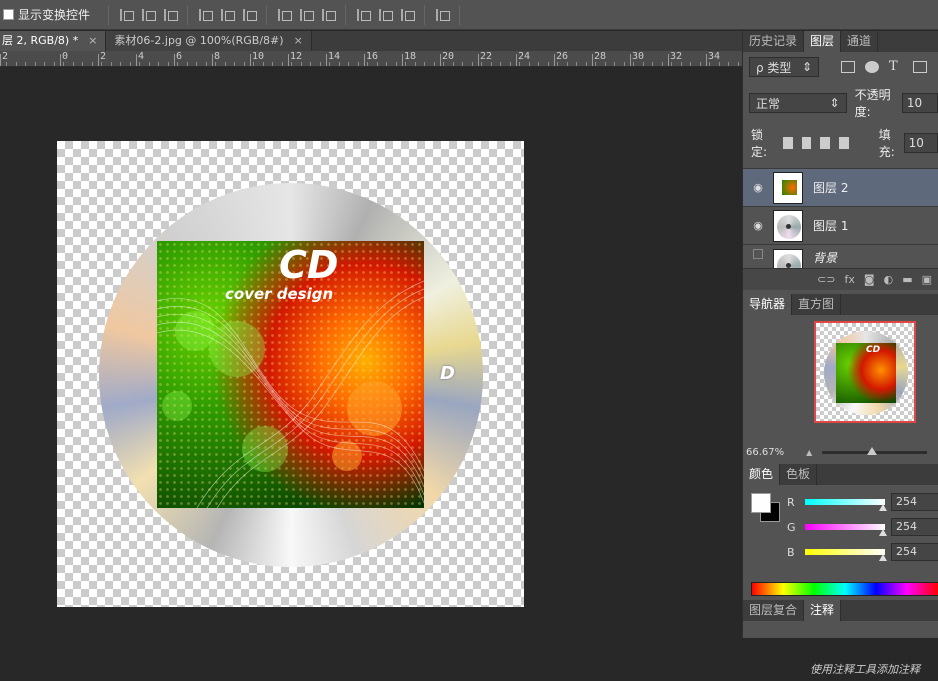 This screenshot has width=938, height=681. What do you see at coordinates (809, 452) in the screenshot?
I see `zoom-out-icon: ▲` at bounding box center [809, 452].